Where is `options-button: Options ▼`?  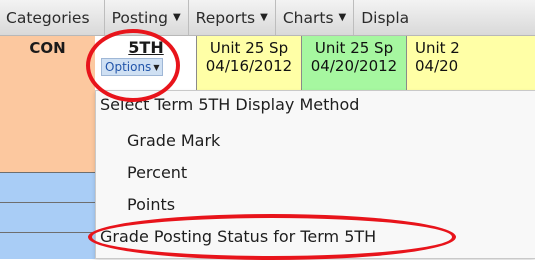
options-button: Options ▼ is located at coordinates (132, 67).